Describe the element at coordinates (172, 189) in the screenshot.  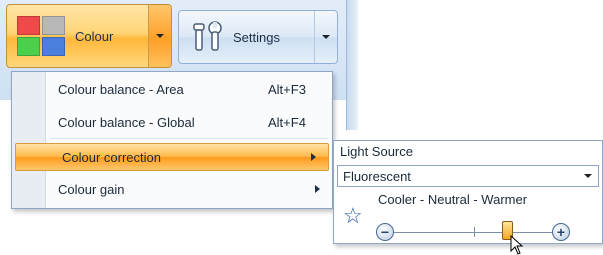
I see `menu-item-colour-gain: Colour gain` at that location.